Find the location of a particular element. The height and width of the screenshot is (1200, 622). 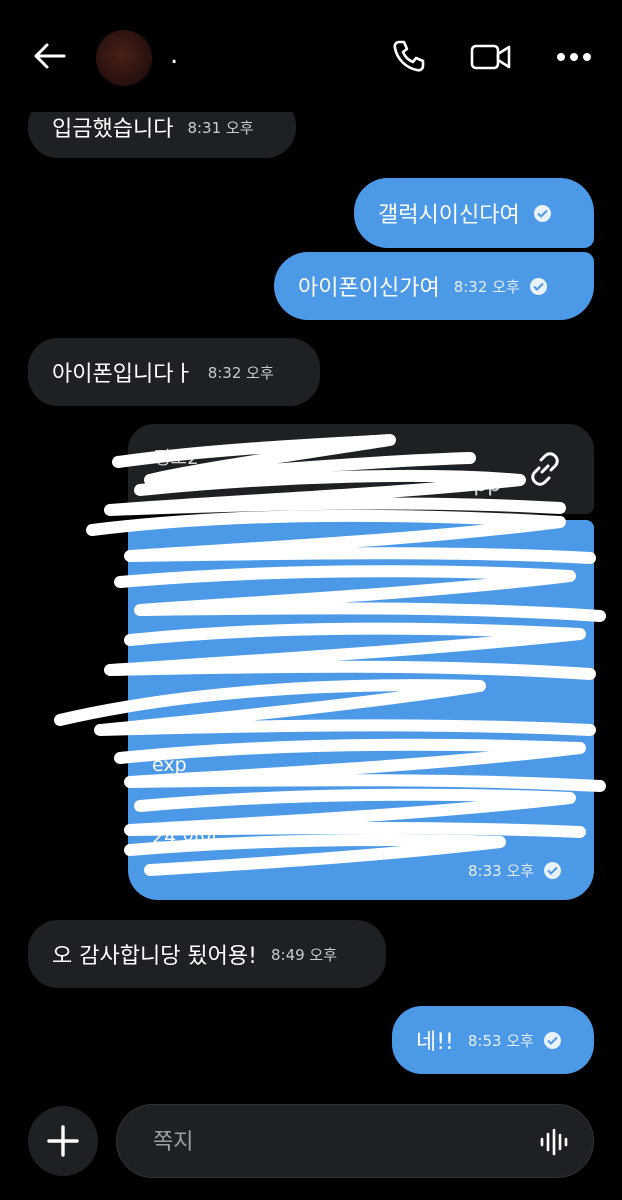

message-time: 8:31 오후 is located at coordinates (220, 127).